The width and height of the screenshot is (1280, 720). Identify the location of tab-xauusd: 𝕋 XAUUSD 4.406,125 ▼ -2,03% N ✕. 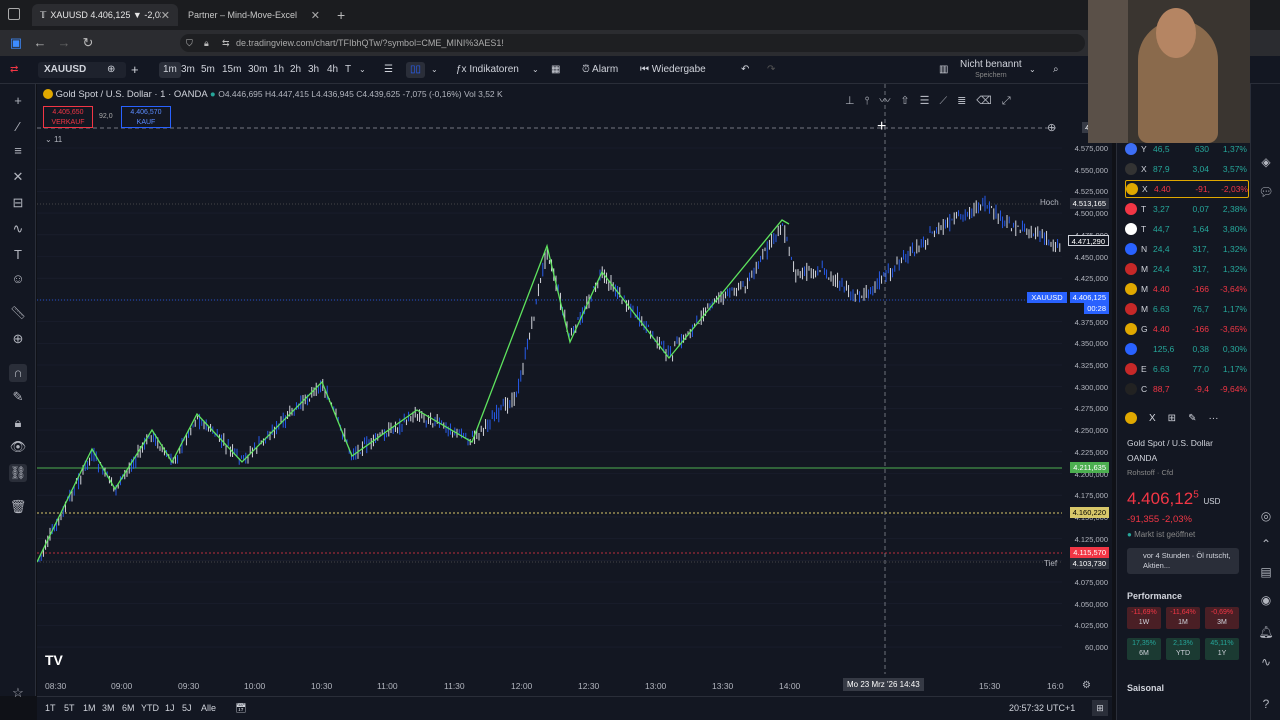
(105, 15).